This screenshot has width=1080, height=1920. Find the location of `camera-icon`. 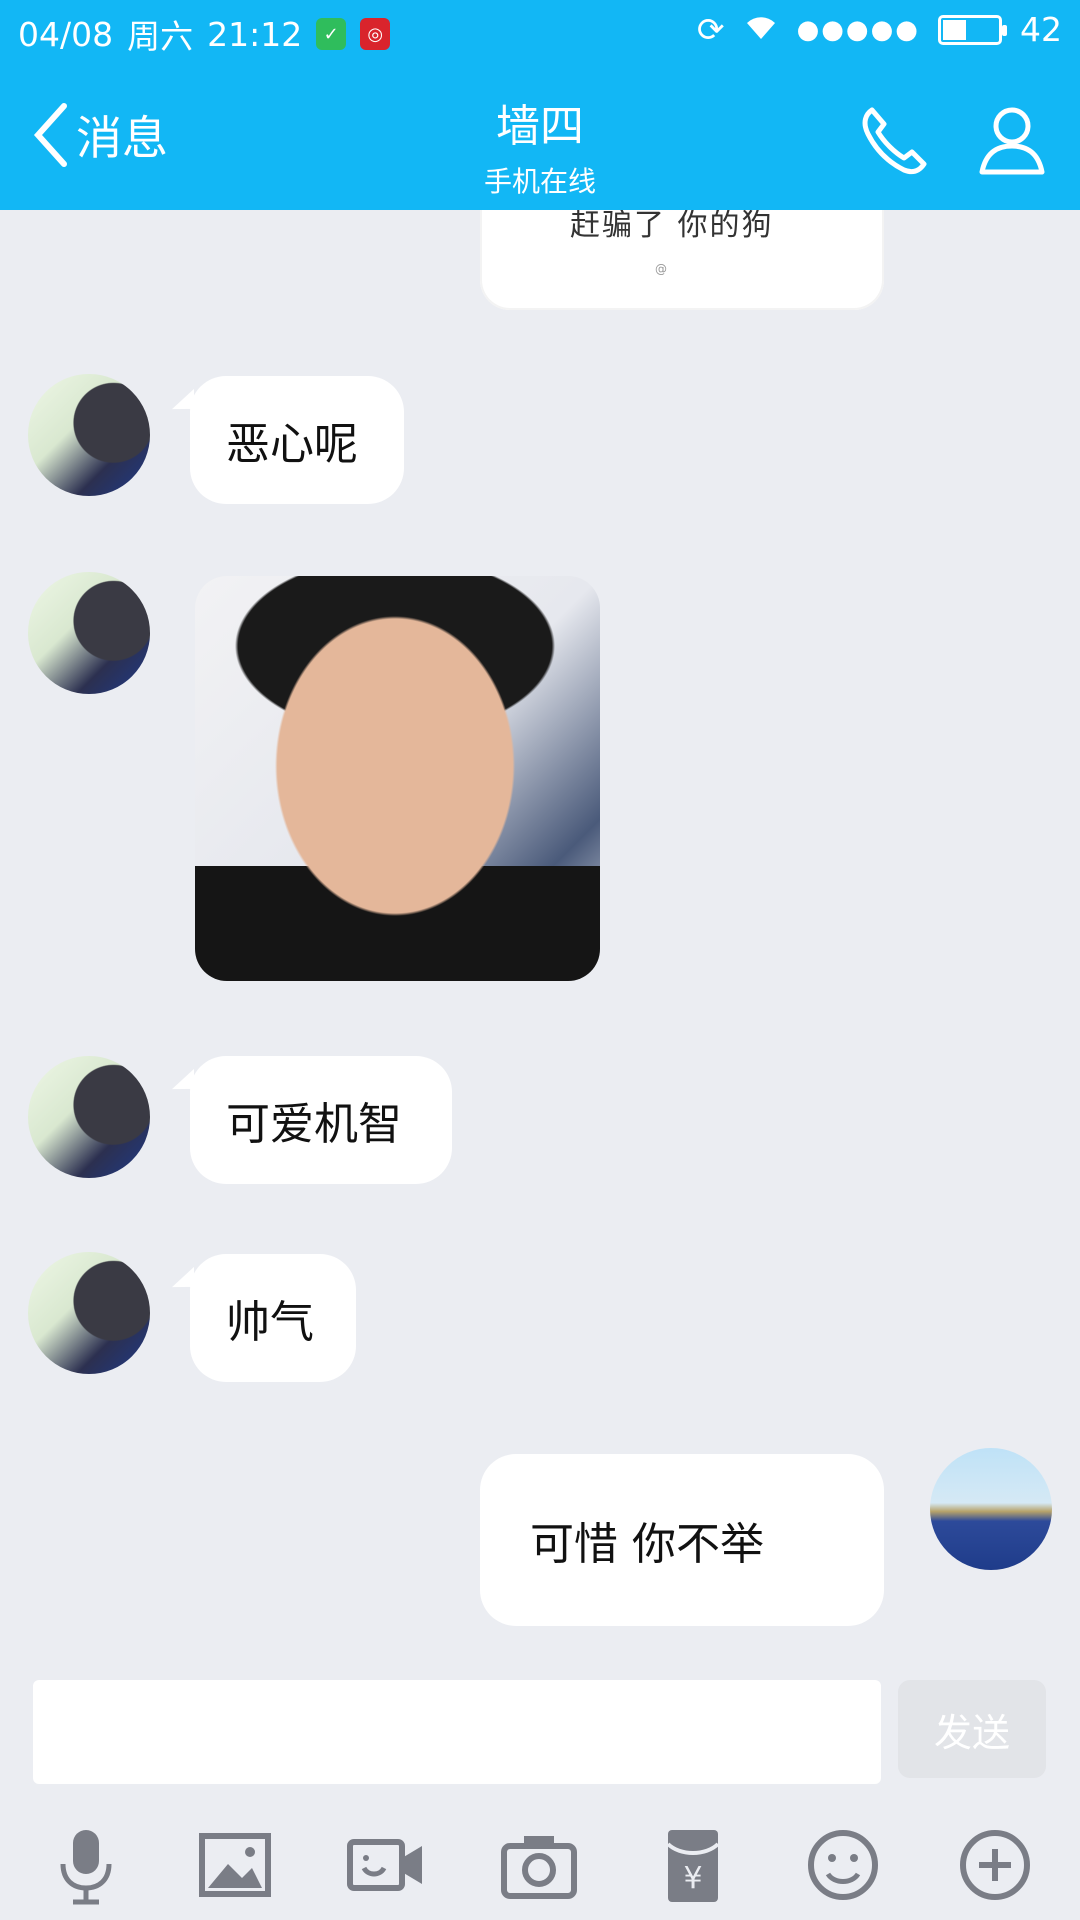

camera-icon is located at coordinates (539, 1865).